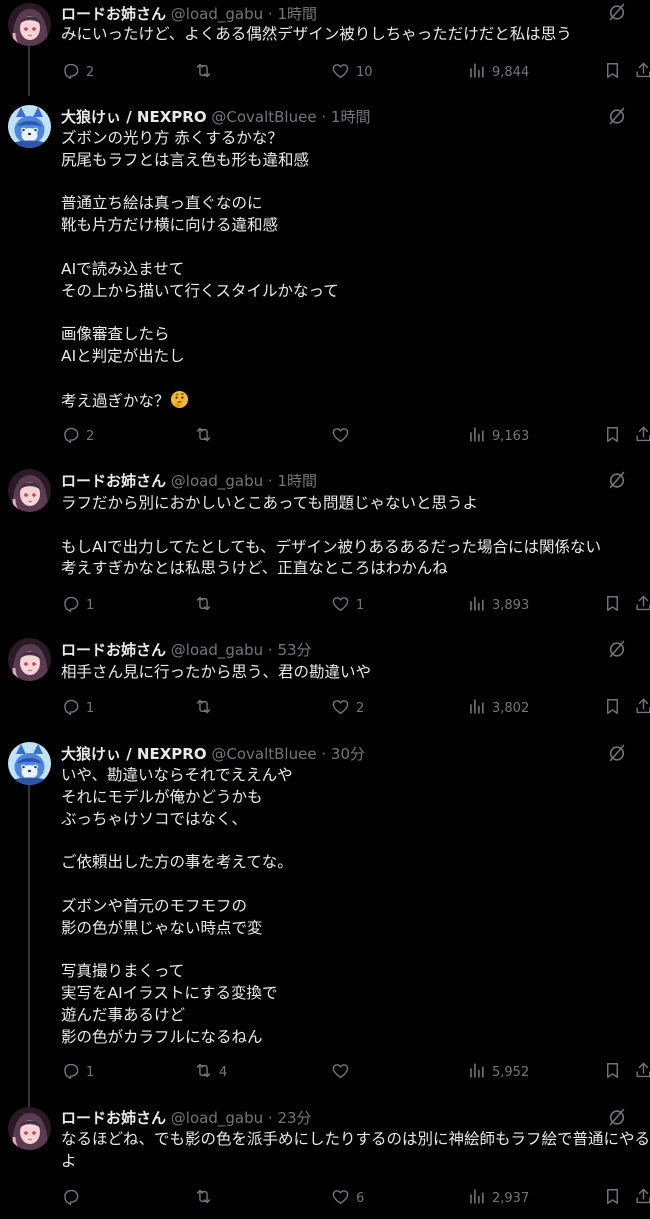  I want to click on tweet-text: みにいったけど、よくある偶然デザイン被りしちゃっただけだと私は思う, so click(316, 34).